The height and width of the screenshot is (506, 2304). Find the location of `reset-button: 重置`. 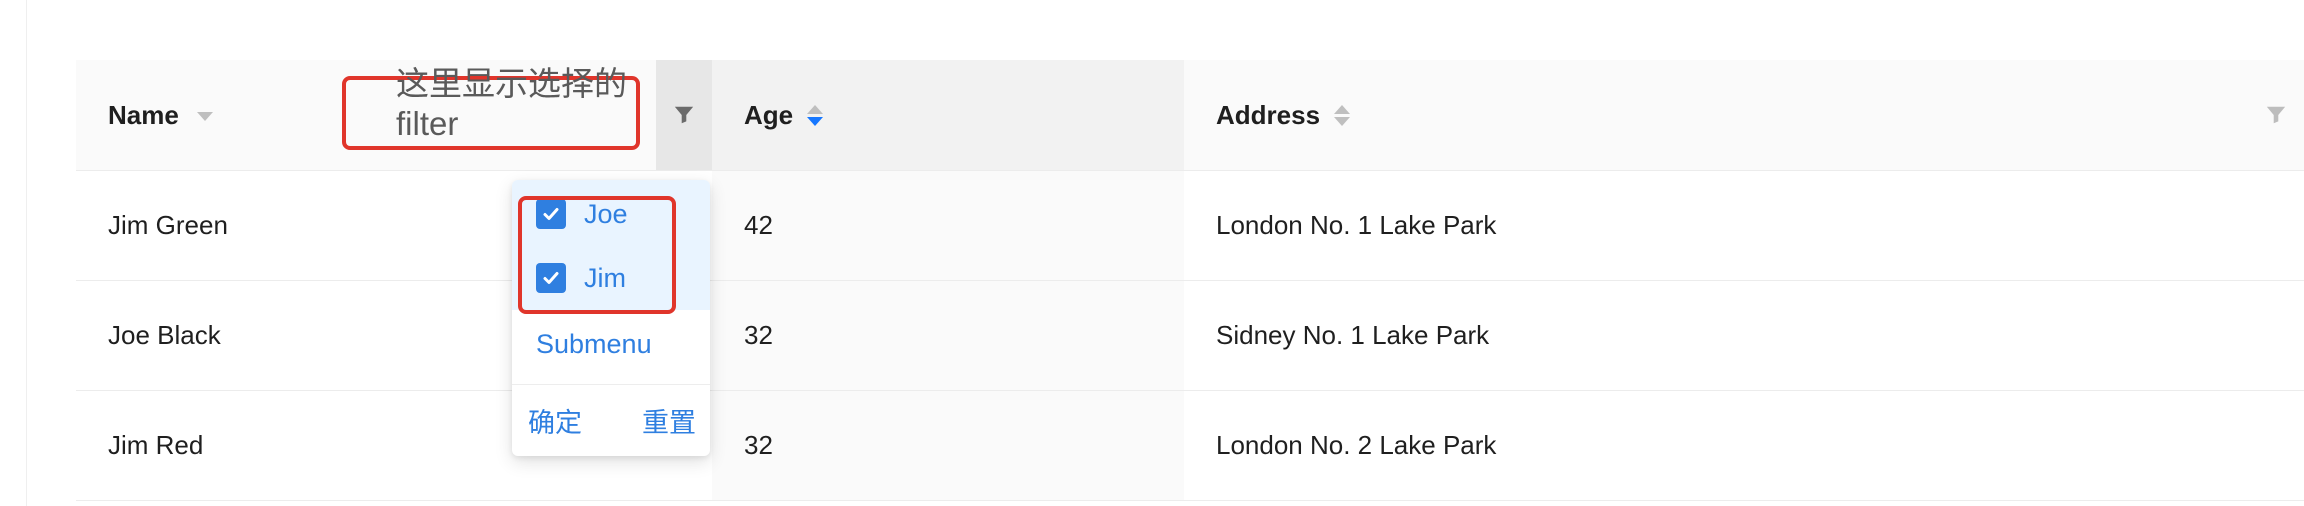

reset-button: 重置 is located at coordinates (669, 420).